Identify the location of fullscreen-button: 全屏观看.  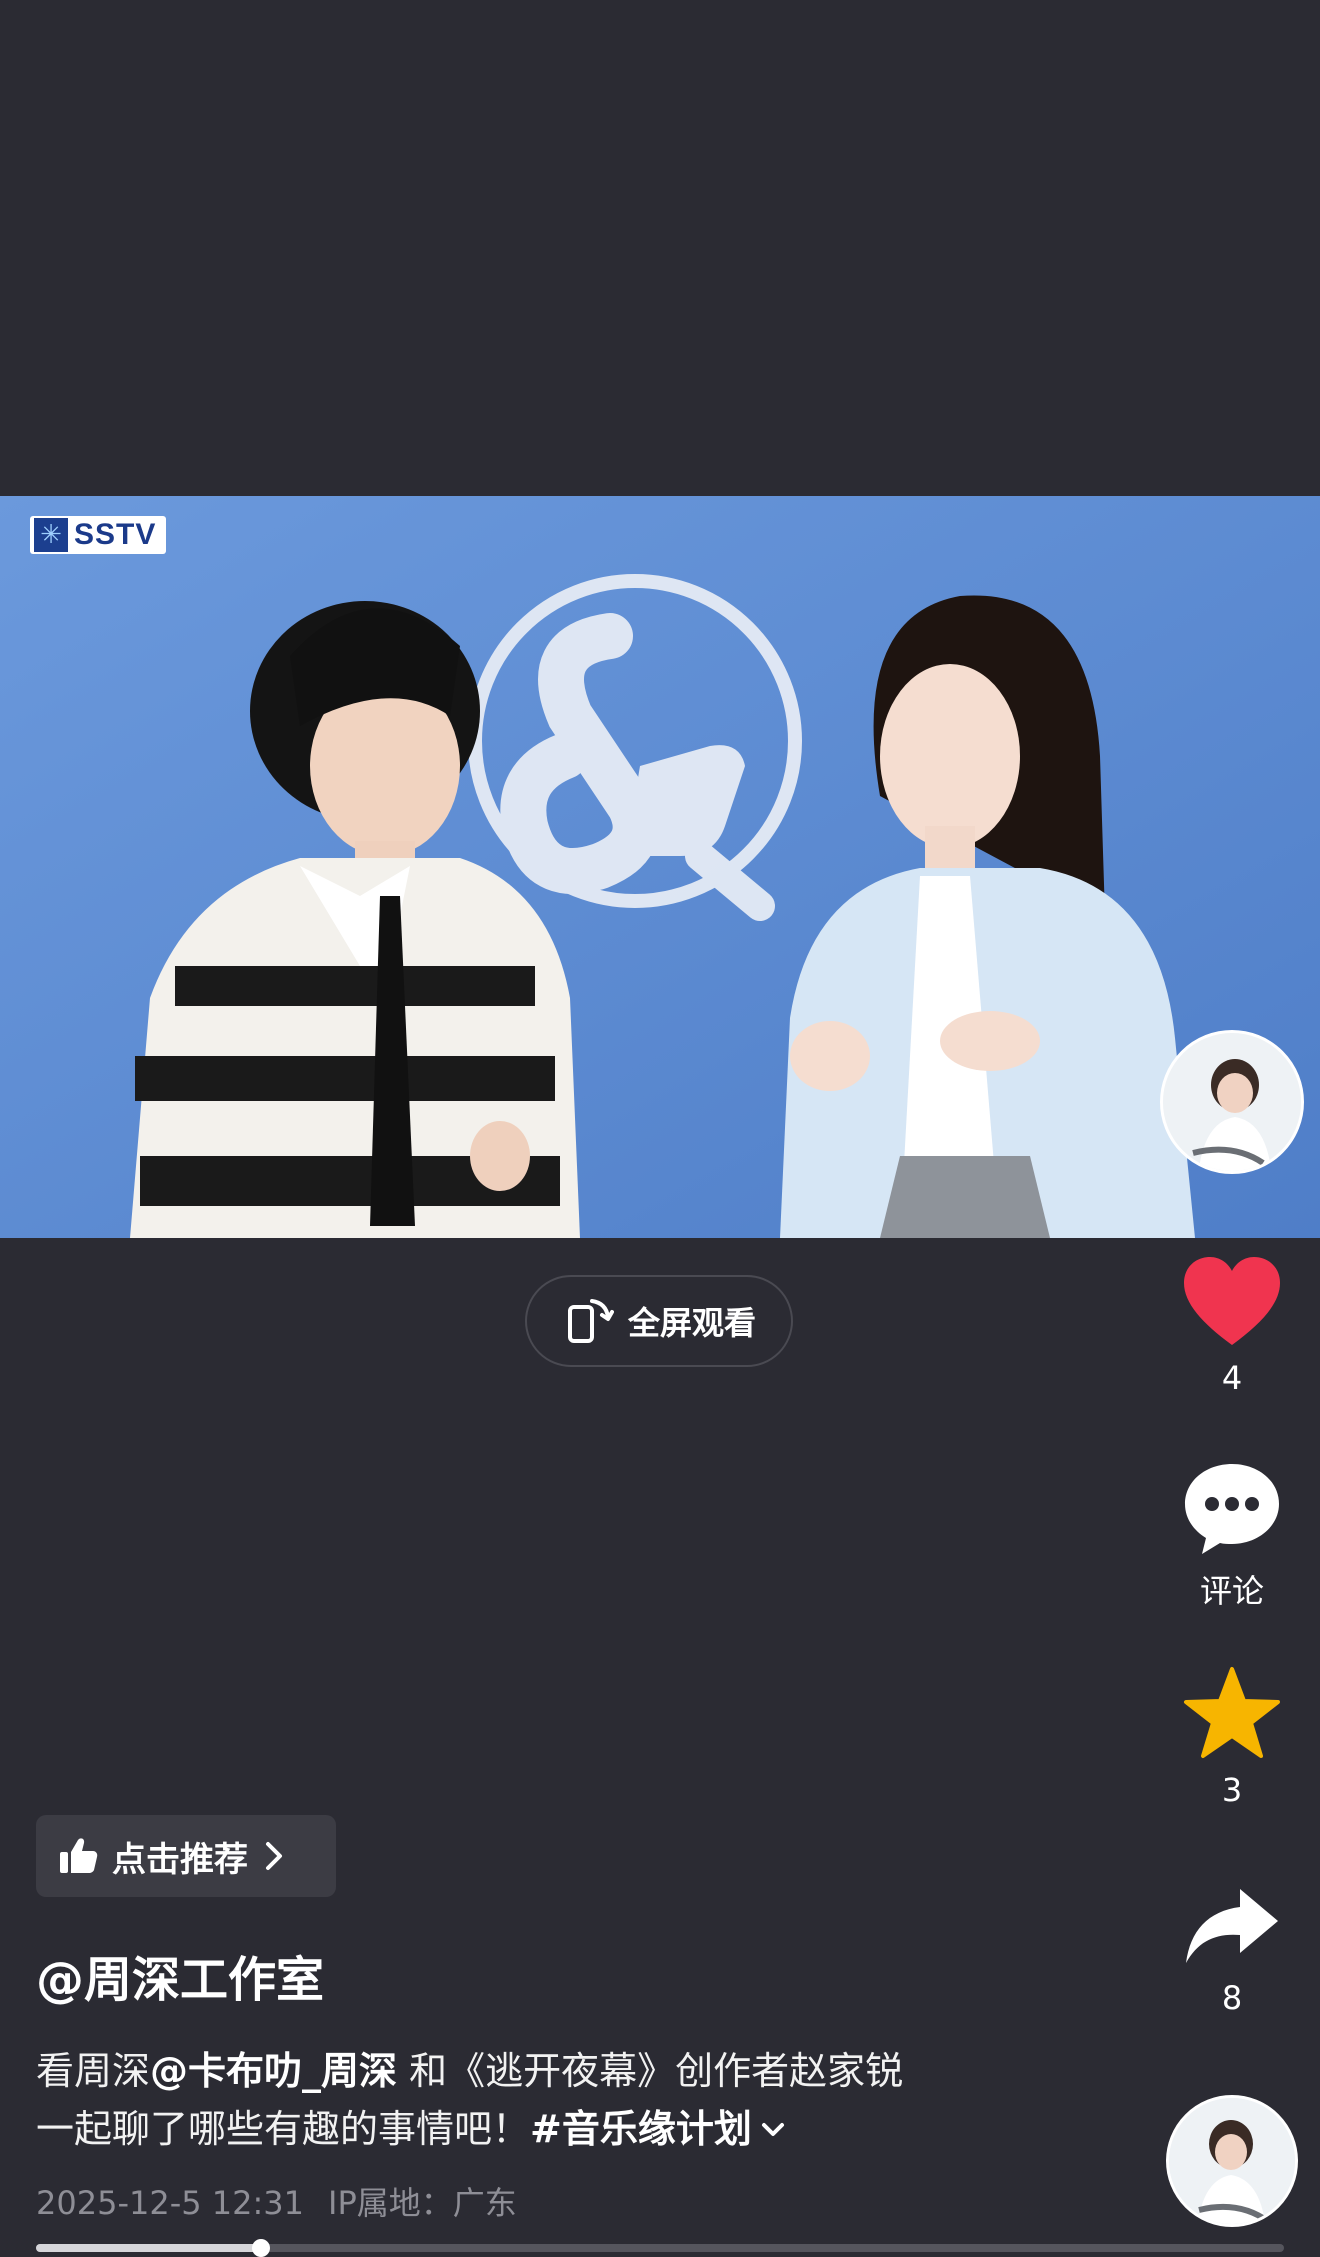
(659, 1321).